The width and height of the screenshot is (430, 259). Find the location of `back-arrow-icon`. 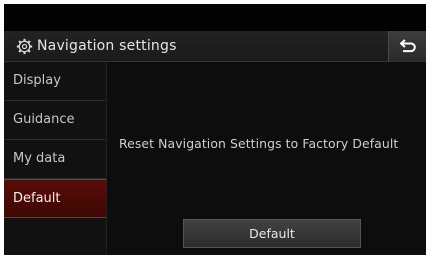

back-arrow-icon is located at coordinates (408, 46).